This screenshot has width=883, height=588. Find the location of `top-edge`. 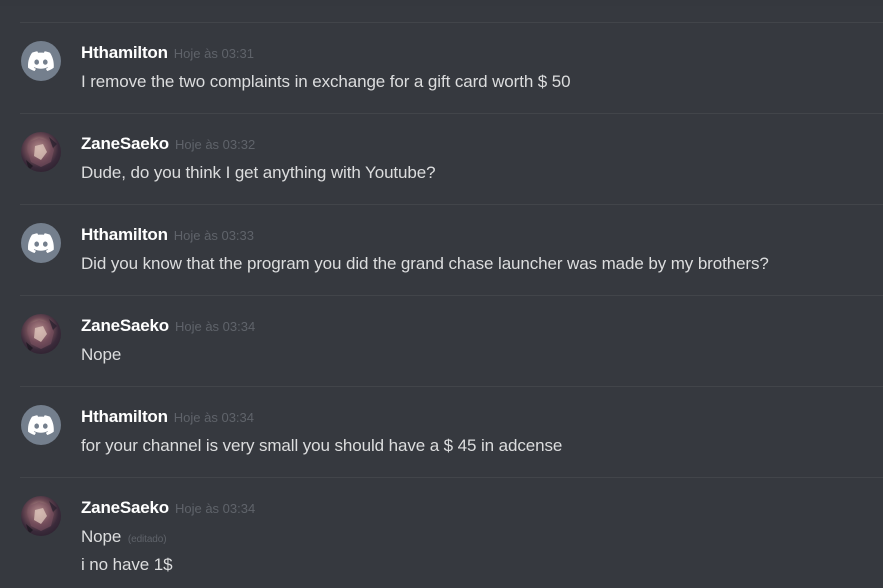

top-edge is located at coordinates (441, 3).